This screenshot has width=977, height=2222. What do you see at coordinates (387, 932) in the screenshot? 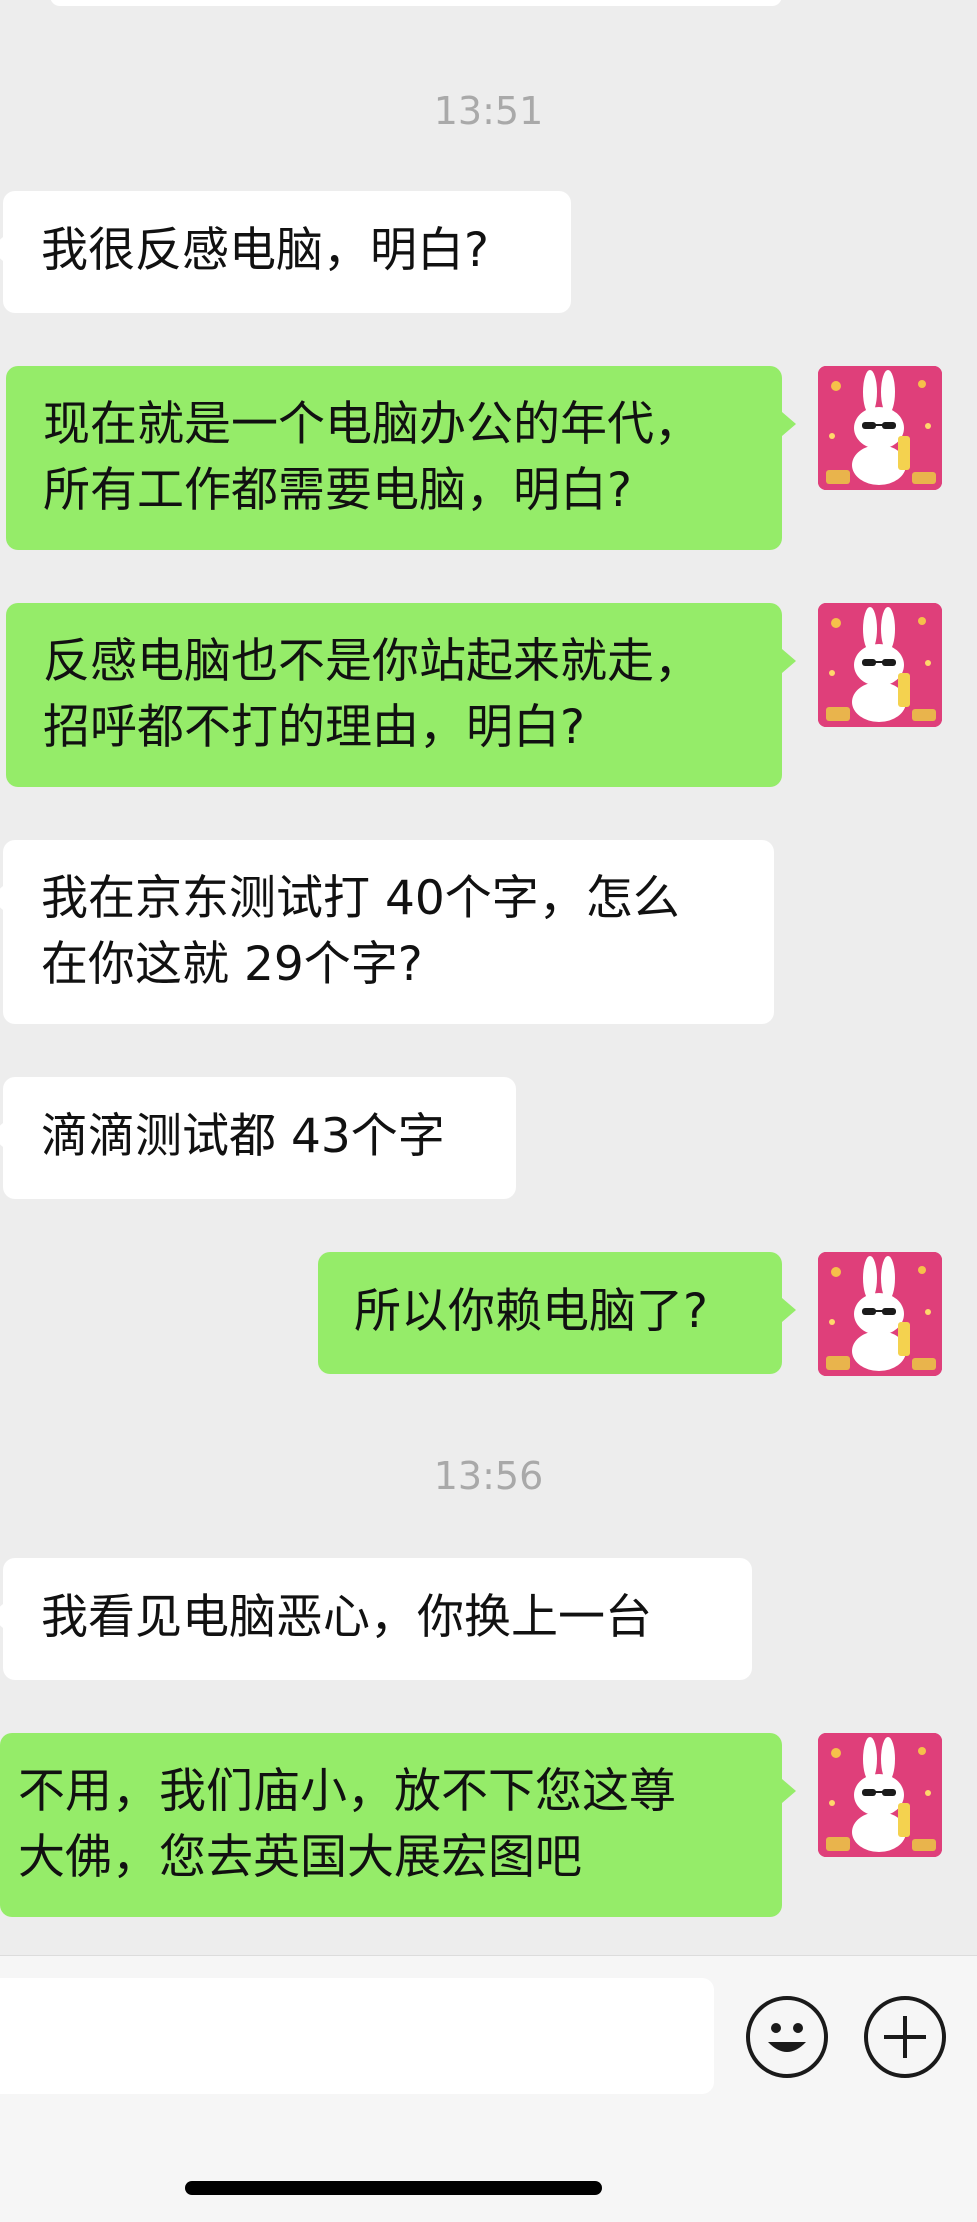
I see `message-bubble-incoming: 我在京东测试打 40个字，怎么 在你这就 29个字?` at bounding box center [387, 932].